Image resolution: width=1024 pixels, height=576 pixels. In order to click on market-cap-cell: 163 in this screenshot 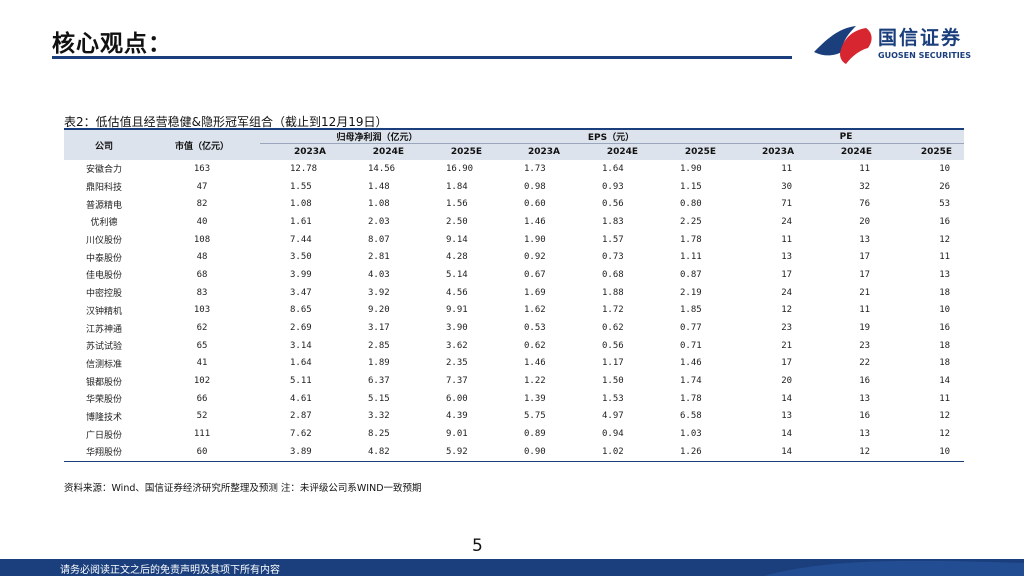, I will do `click(202, 168)`.